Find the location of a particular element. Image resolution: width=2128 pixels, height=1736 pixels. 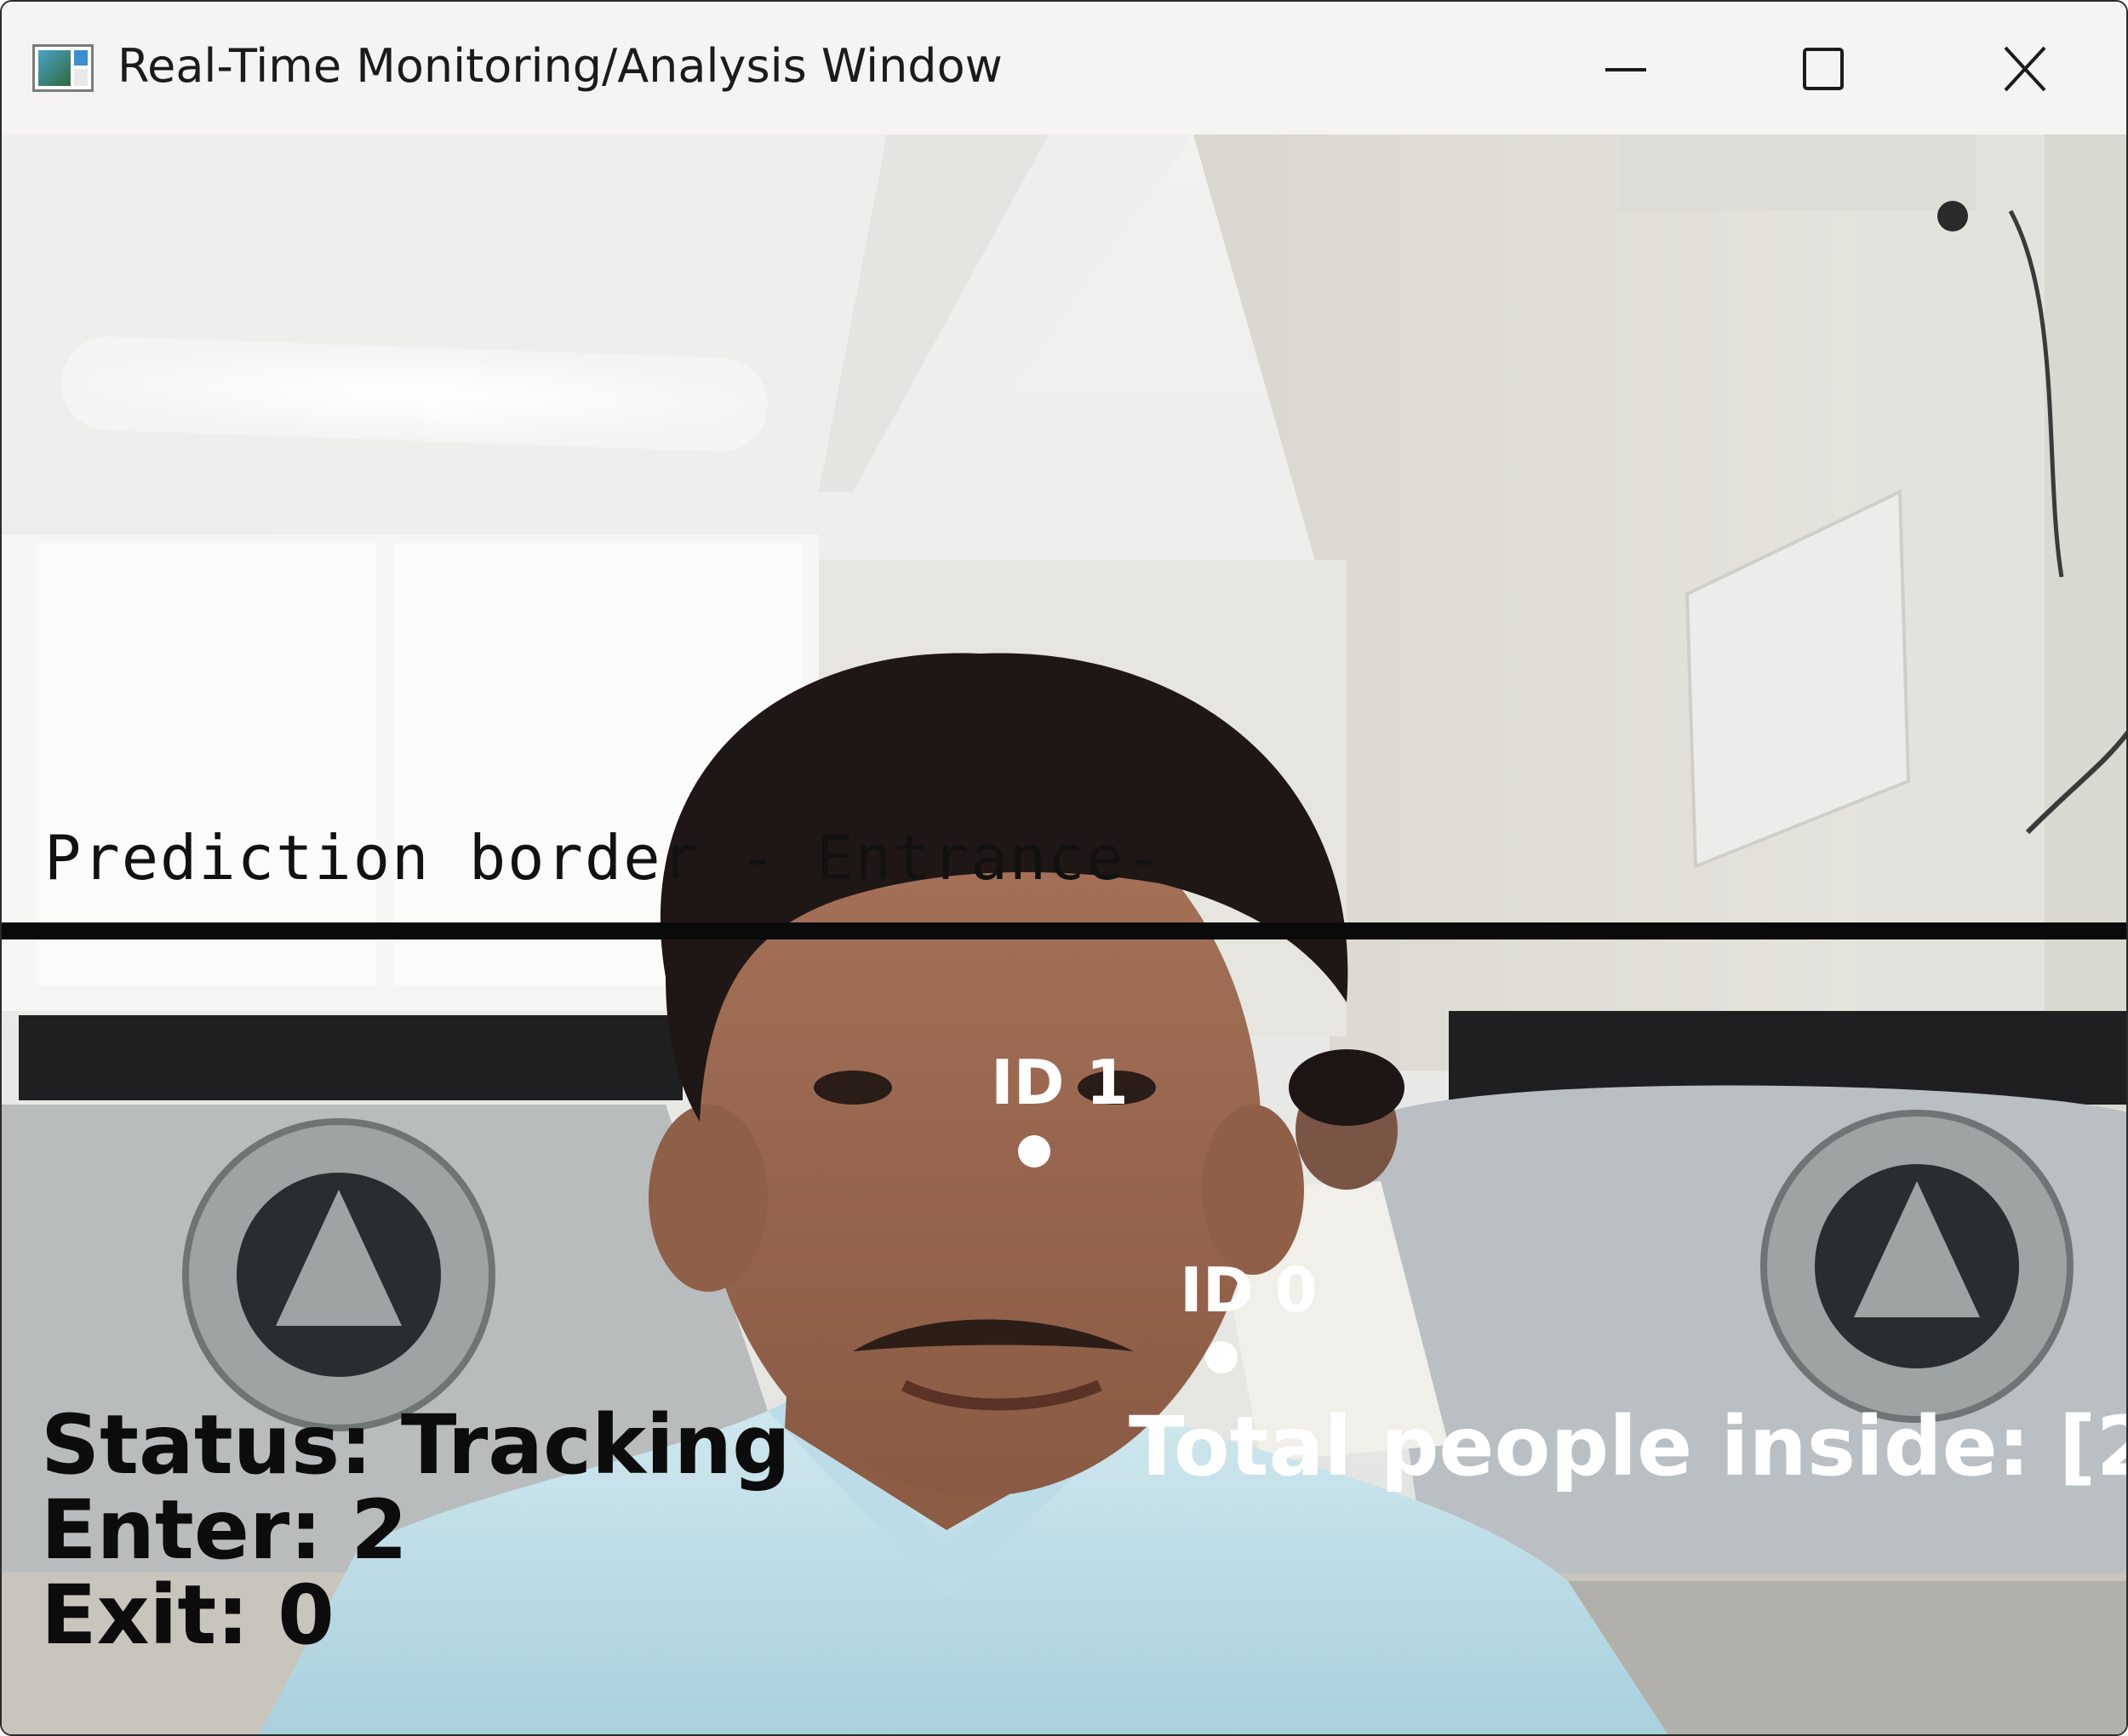

close-icon is located at coordinates (2025, 69).